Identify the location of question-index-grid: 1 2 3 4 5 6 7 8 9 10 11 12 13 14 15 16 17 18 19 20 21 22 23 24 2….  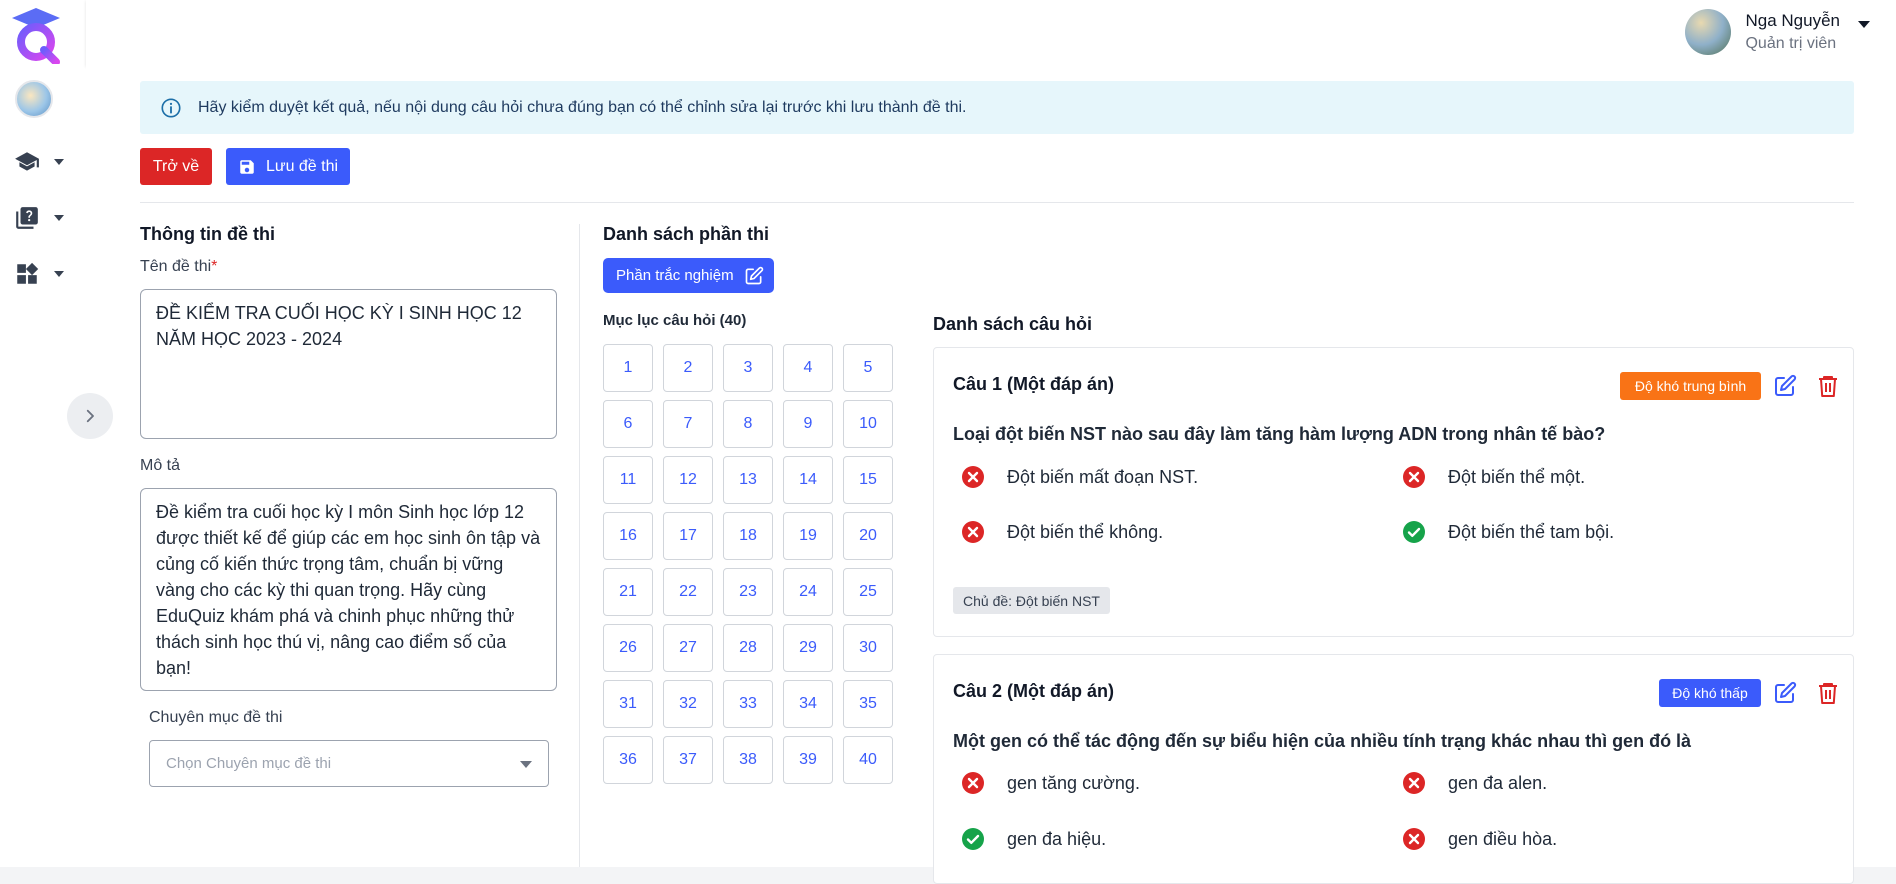
(748, 564).